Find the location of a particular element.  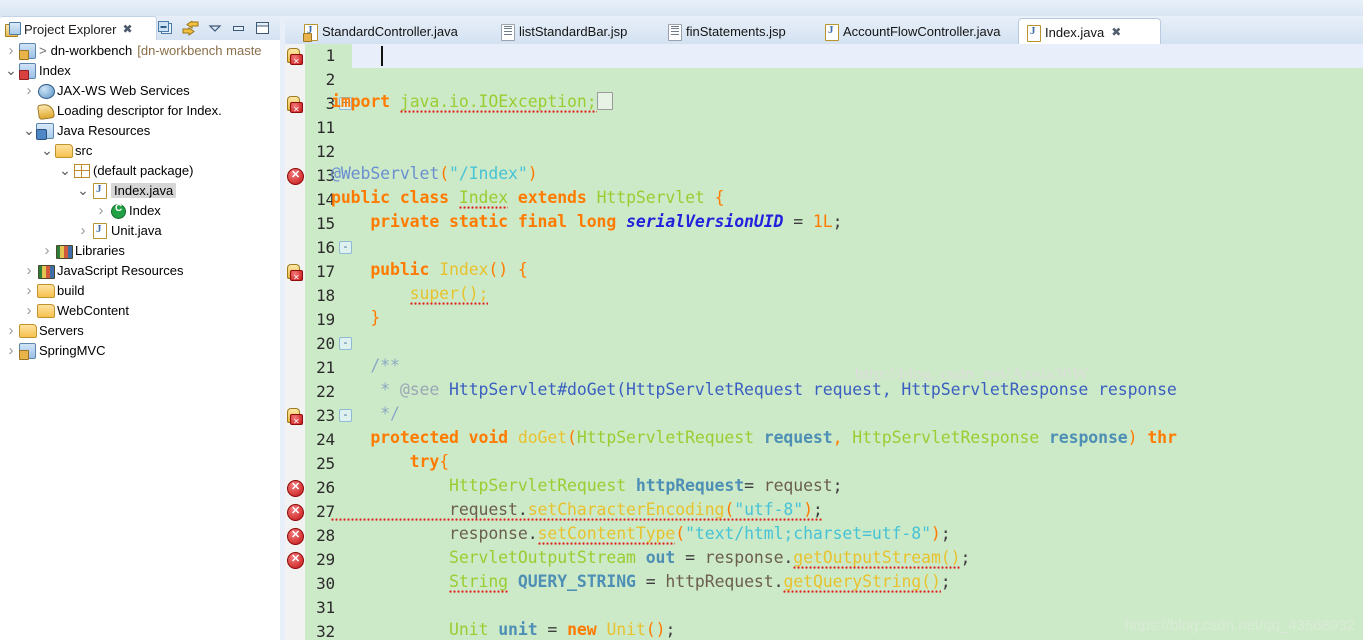

link-with-editor-icon is located at coordinates (190, 27).